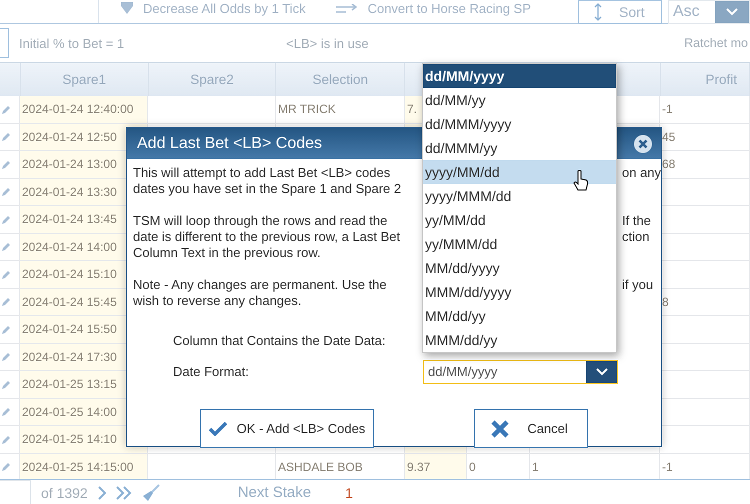 The image size is (750, 504). What do you see at coordinates (665, 301) in the screenshot?
I see `table-cell: 8` at bounding box center [665, 301].